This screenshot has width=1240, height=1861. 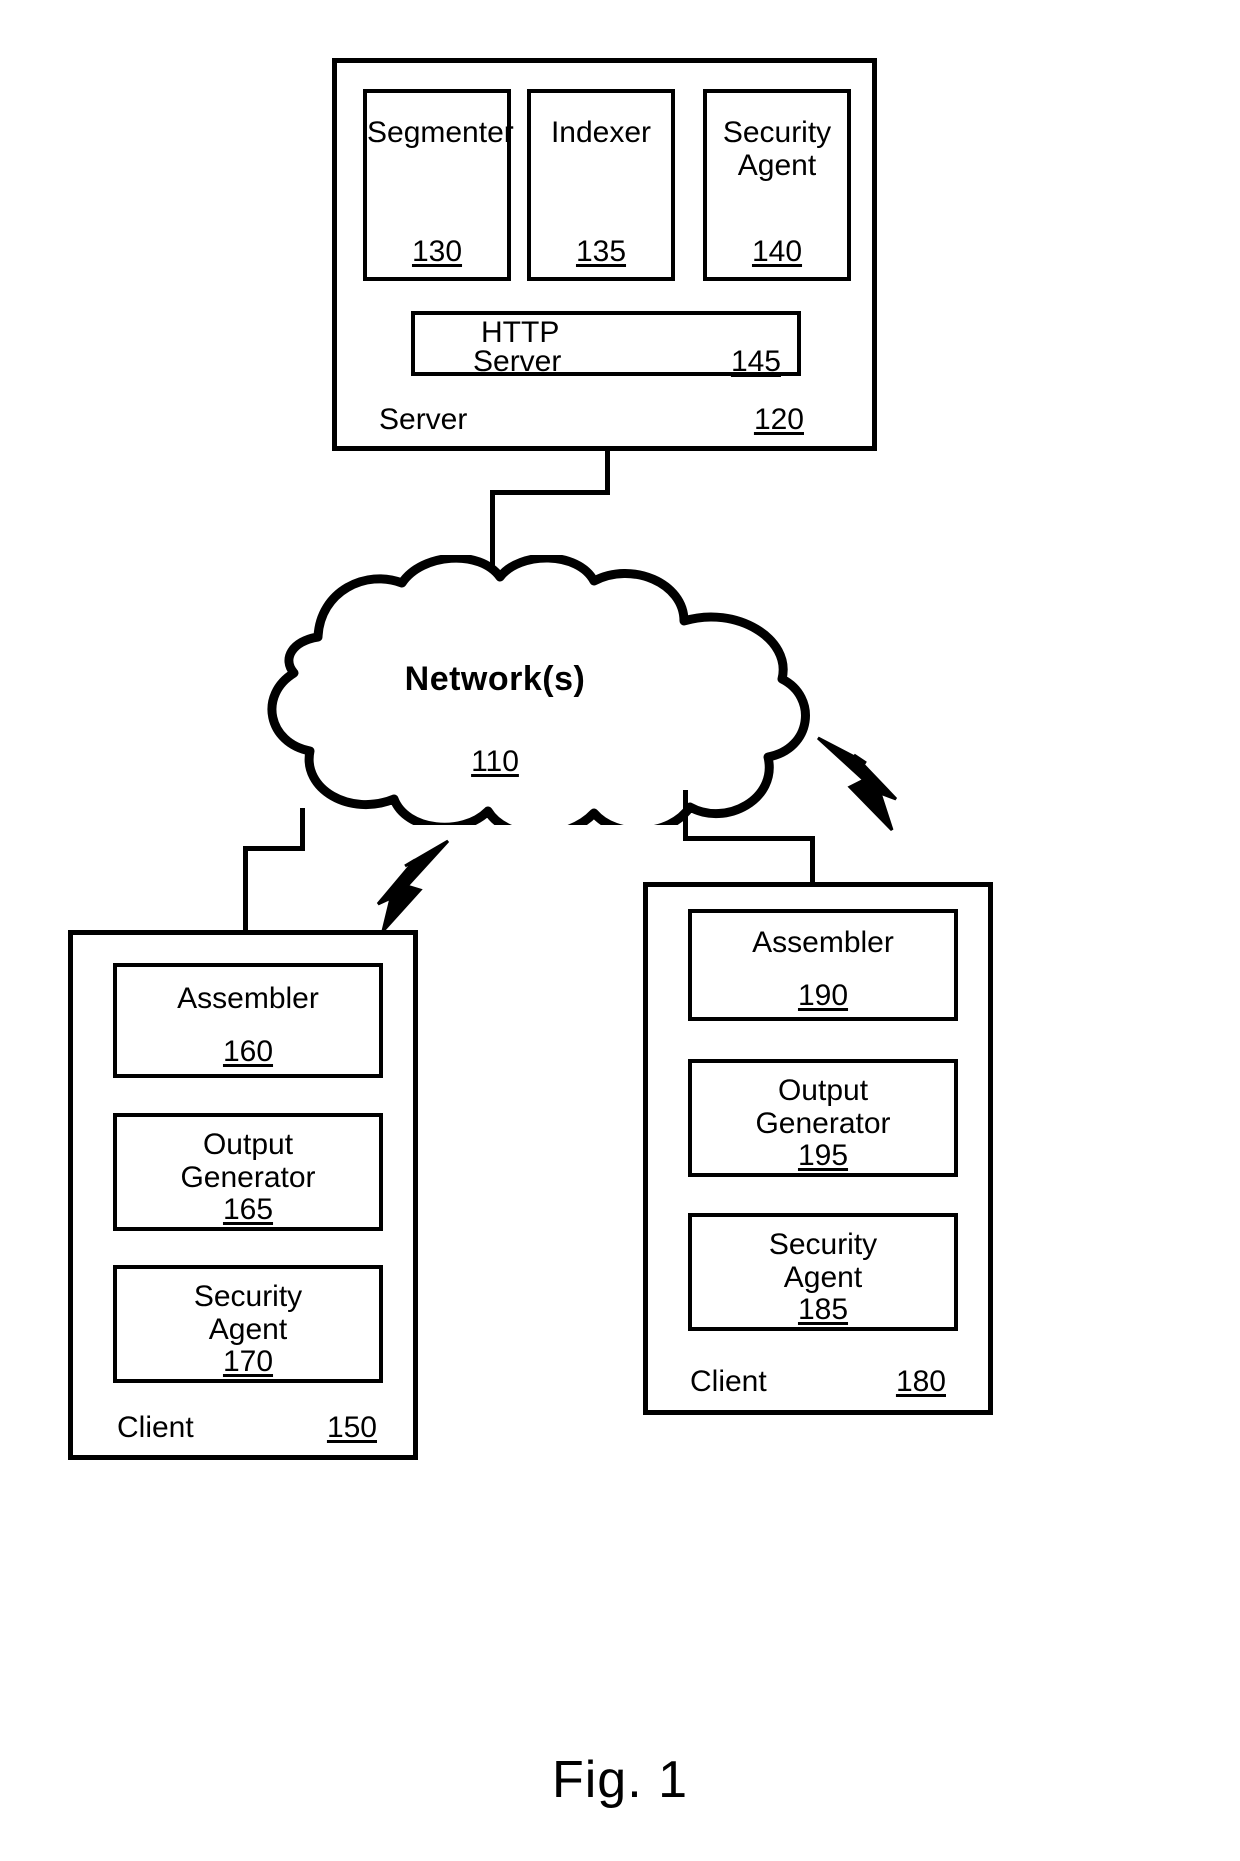 What do you see at coordinates (601, 185) in the screenshot?
I see `server-module-indexer: Indexer 135` at bounding box center [601, 185].